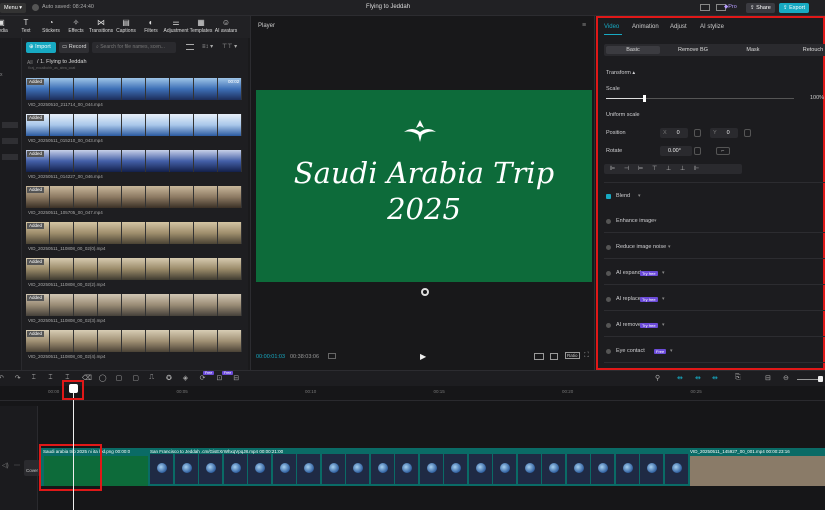 The width and height of the screenshot is (825, 510). What do you see at coordinates (236, 378) in the screenshot?
I see `timeline-tool-icon: ⊟` at bounding box center [236, 378].